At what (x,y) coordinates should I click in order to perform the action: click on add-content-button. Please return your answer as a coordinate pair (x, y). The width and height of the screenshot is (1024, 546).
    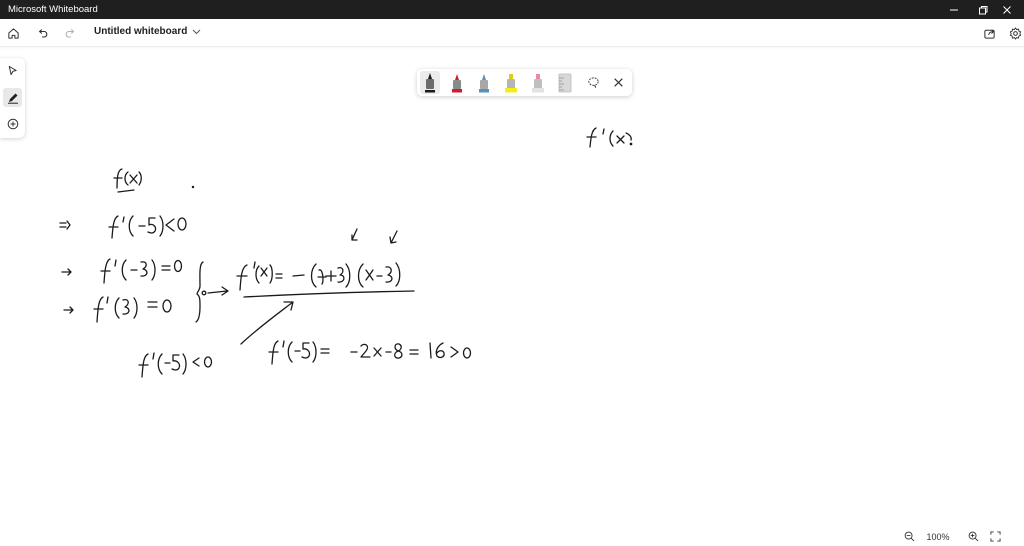
    Looking at the image, I should click on (12, 123).